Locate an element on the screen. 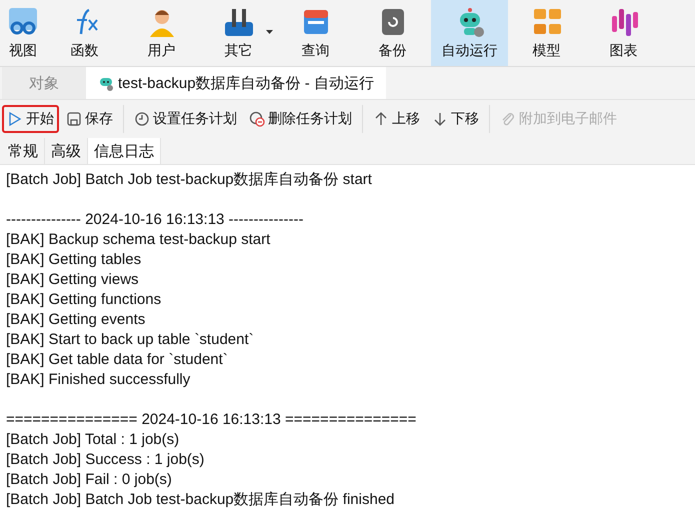 The height and width of the screenshot is (526, 695). log-line: [BAK] Finished successfully is located at coordinates (99, 380).